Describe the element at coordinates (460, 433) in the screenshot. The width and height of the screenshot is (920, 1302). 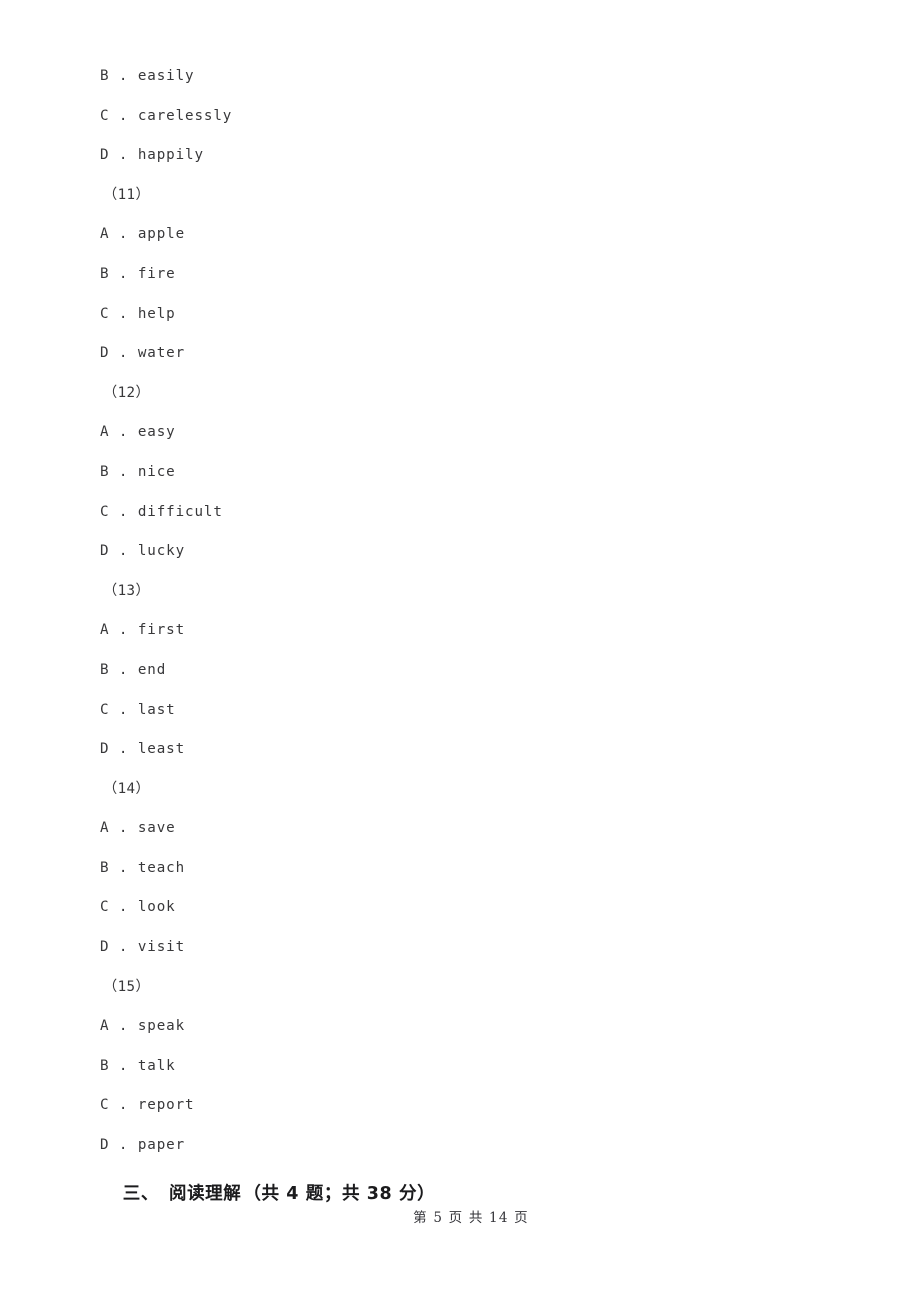
I see `answer-option: A . easy` at that location.